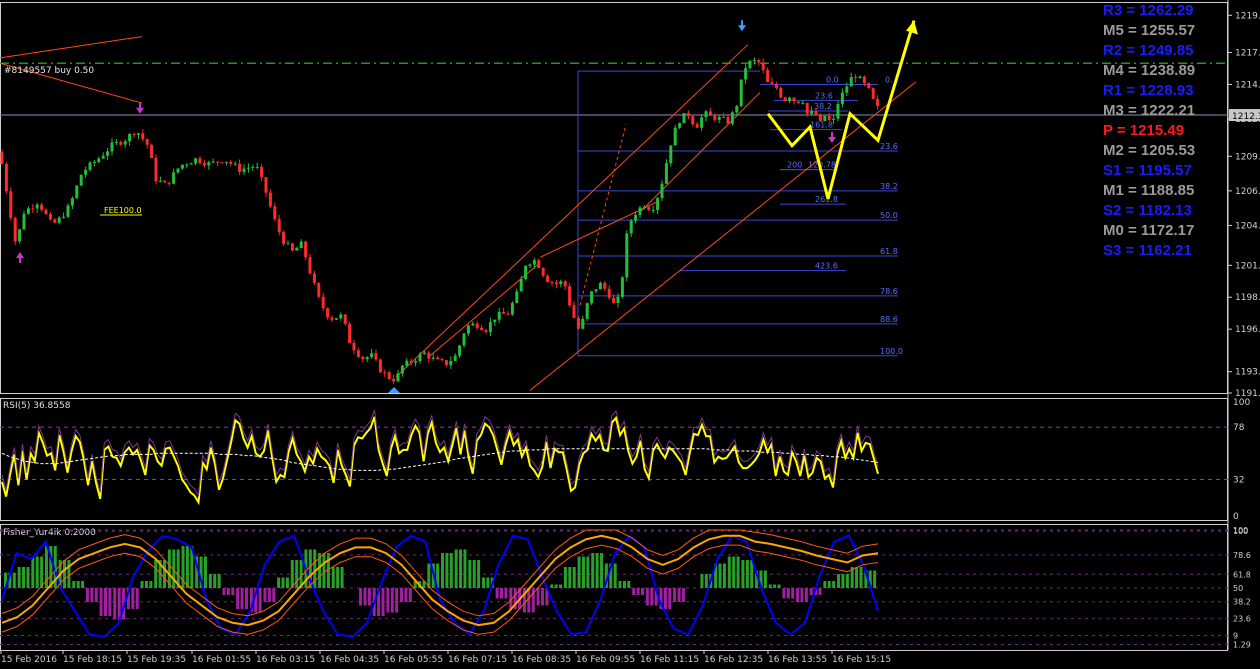  What do you see at coordinates (285, 660) in the screenshot?
I see `time-axis-label: 16 Feb 03:15` at bounding box center [285, 660].